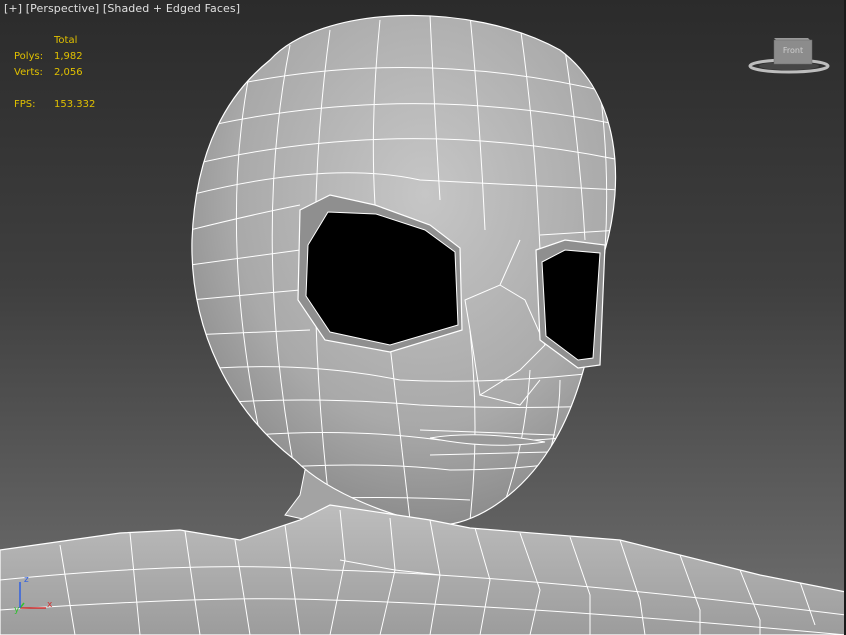 The height and width of the screenshot is (635, 846). I want to click on stats-polys-label: Polys:, so click(29, 56).